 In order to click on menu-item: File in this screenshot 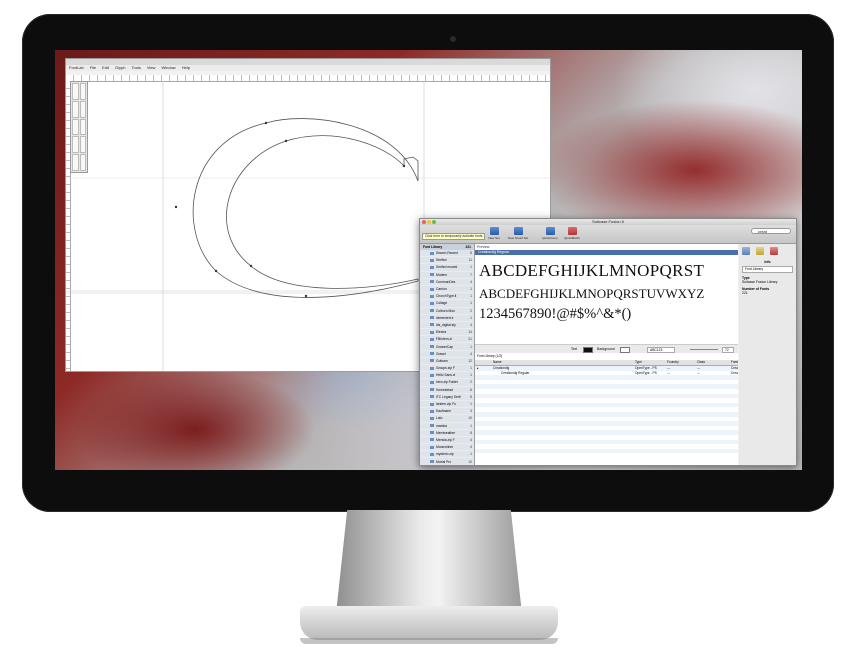, I will do `click(93, 68)`.